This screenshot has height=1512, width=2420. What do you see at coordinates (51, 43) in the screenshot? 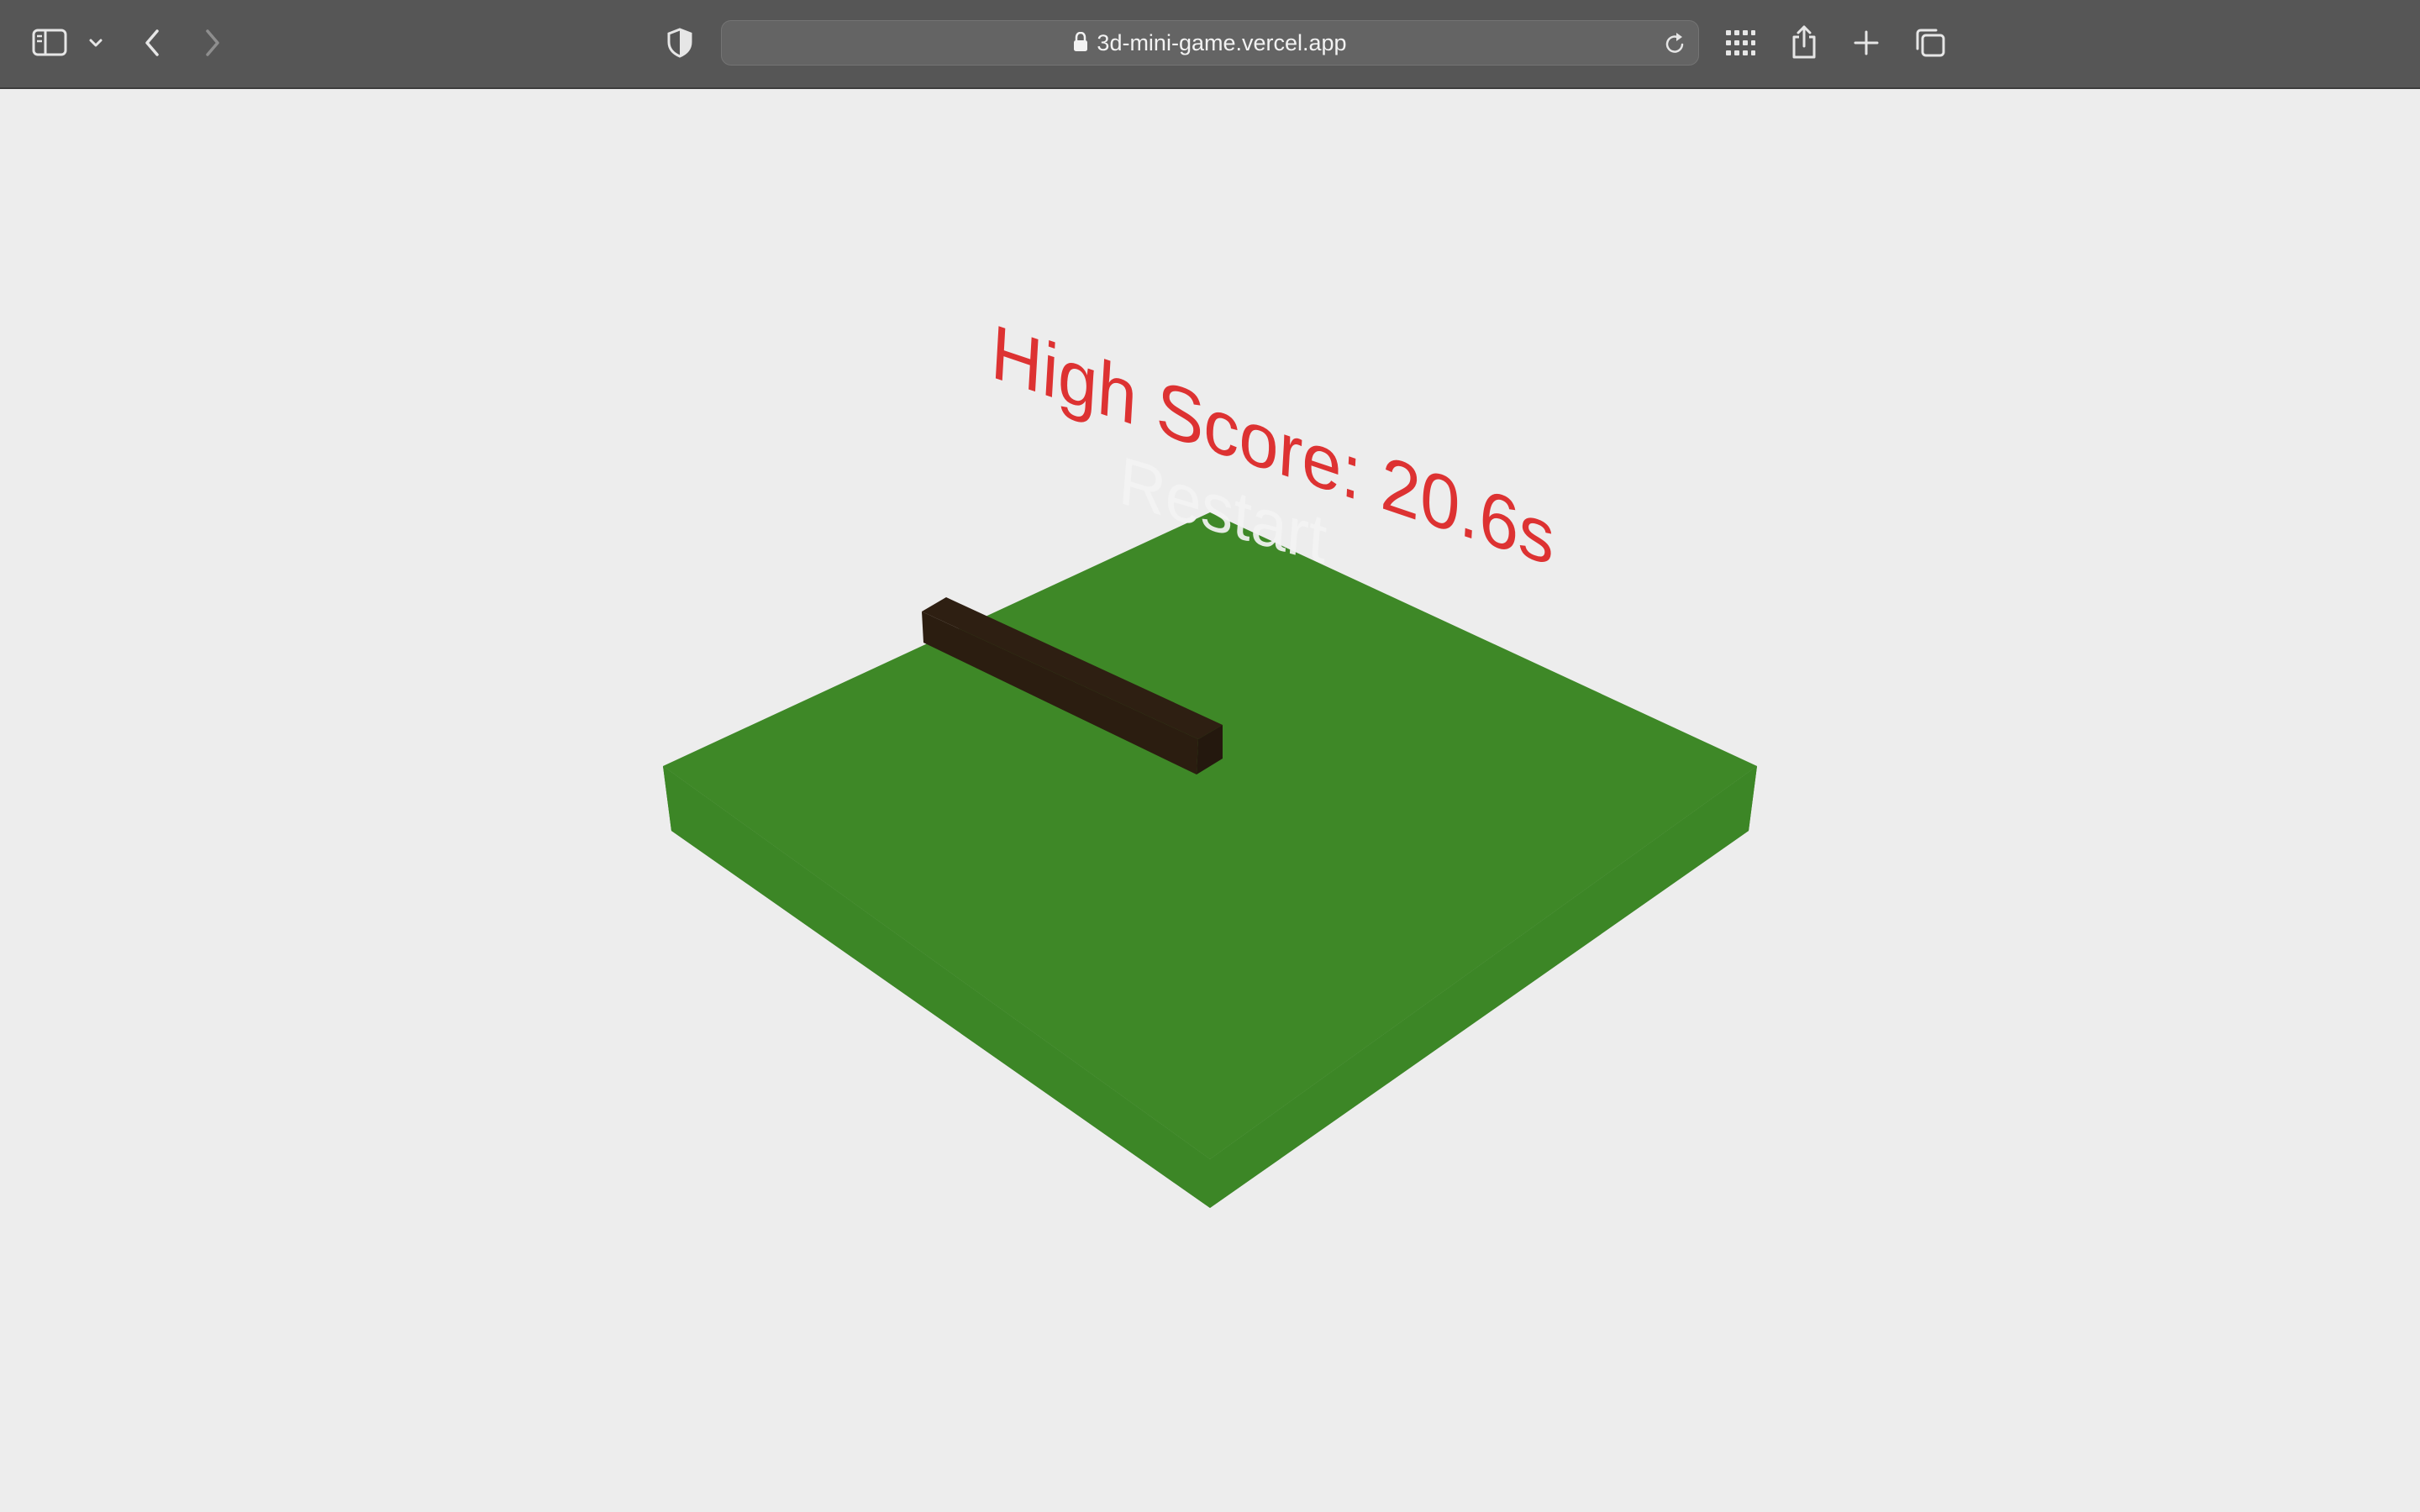
I see `sidebar-icon` at bounding box center [51, 43].